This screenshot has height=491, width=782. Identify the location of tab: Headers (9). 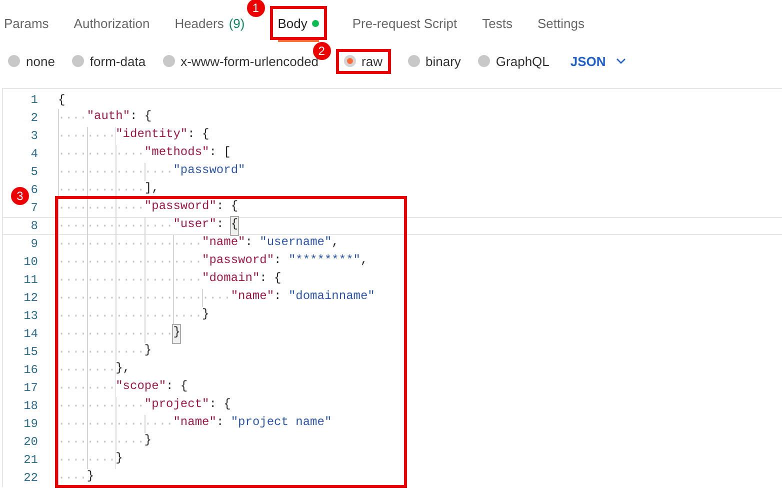
(209, 23).